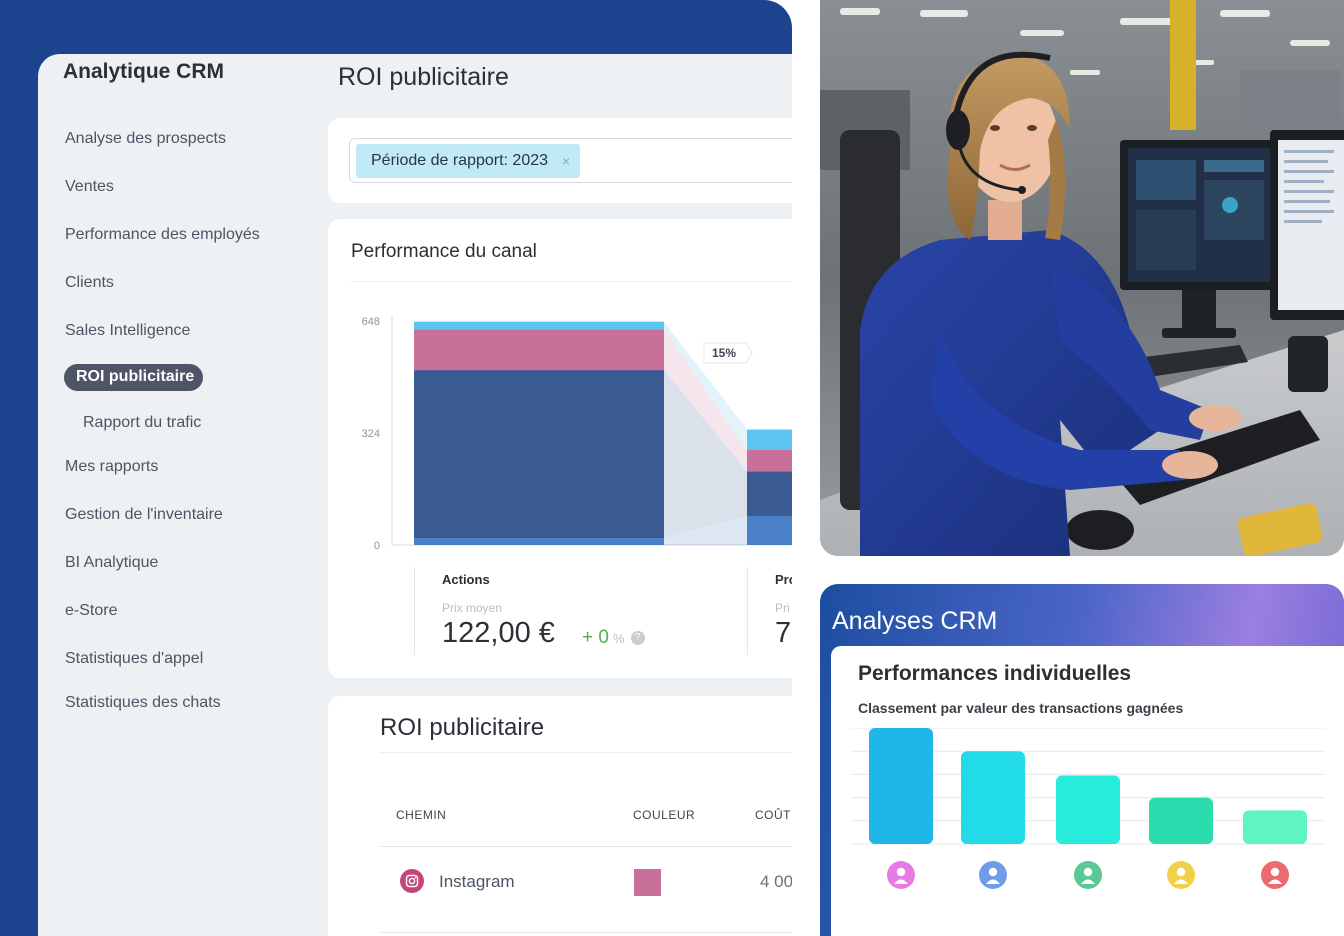  Describe the element at coordinates (773, 815) in the screenshot. I see `column-header-cout: COÛT` at that location.